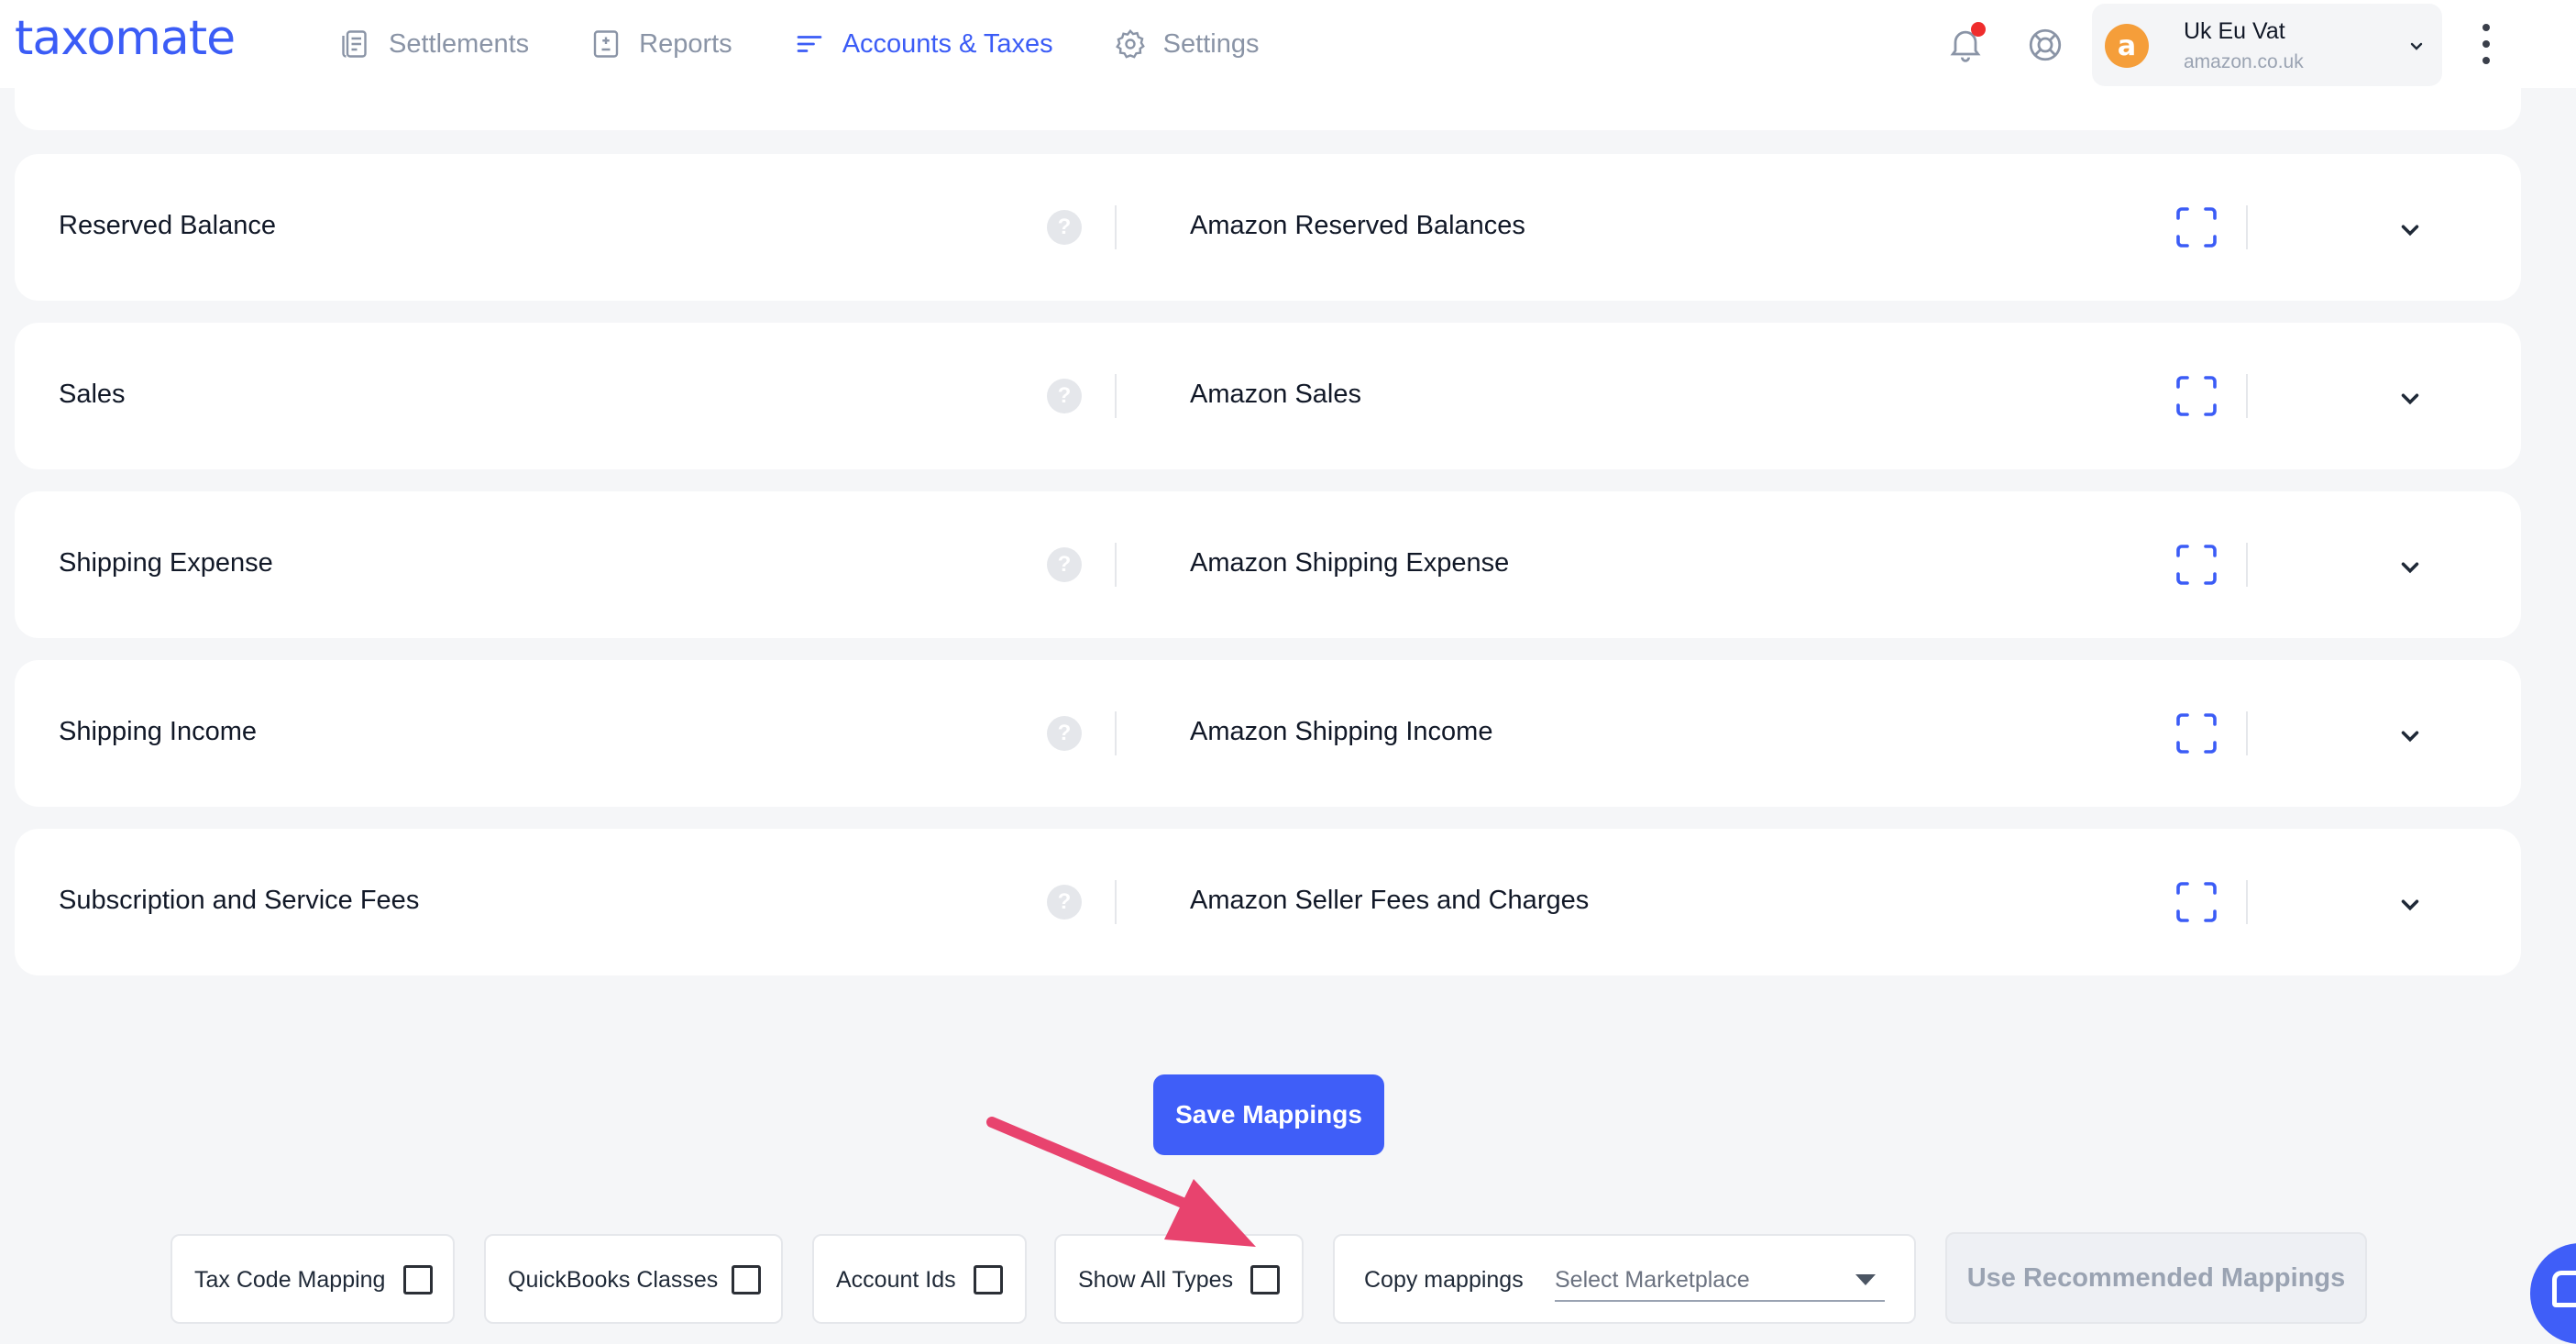  What do you see at coordinates (1349, 563) in the screenshot?
I see `mapped-account: Amazon Shipping Expense` at bounding box center [1349, 563].